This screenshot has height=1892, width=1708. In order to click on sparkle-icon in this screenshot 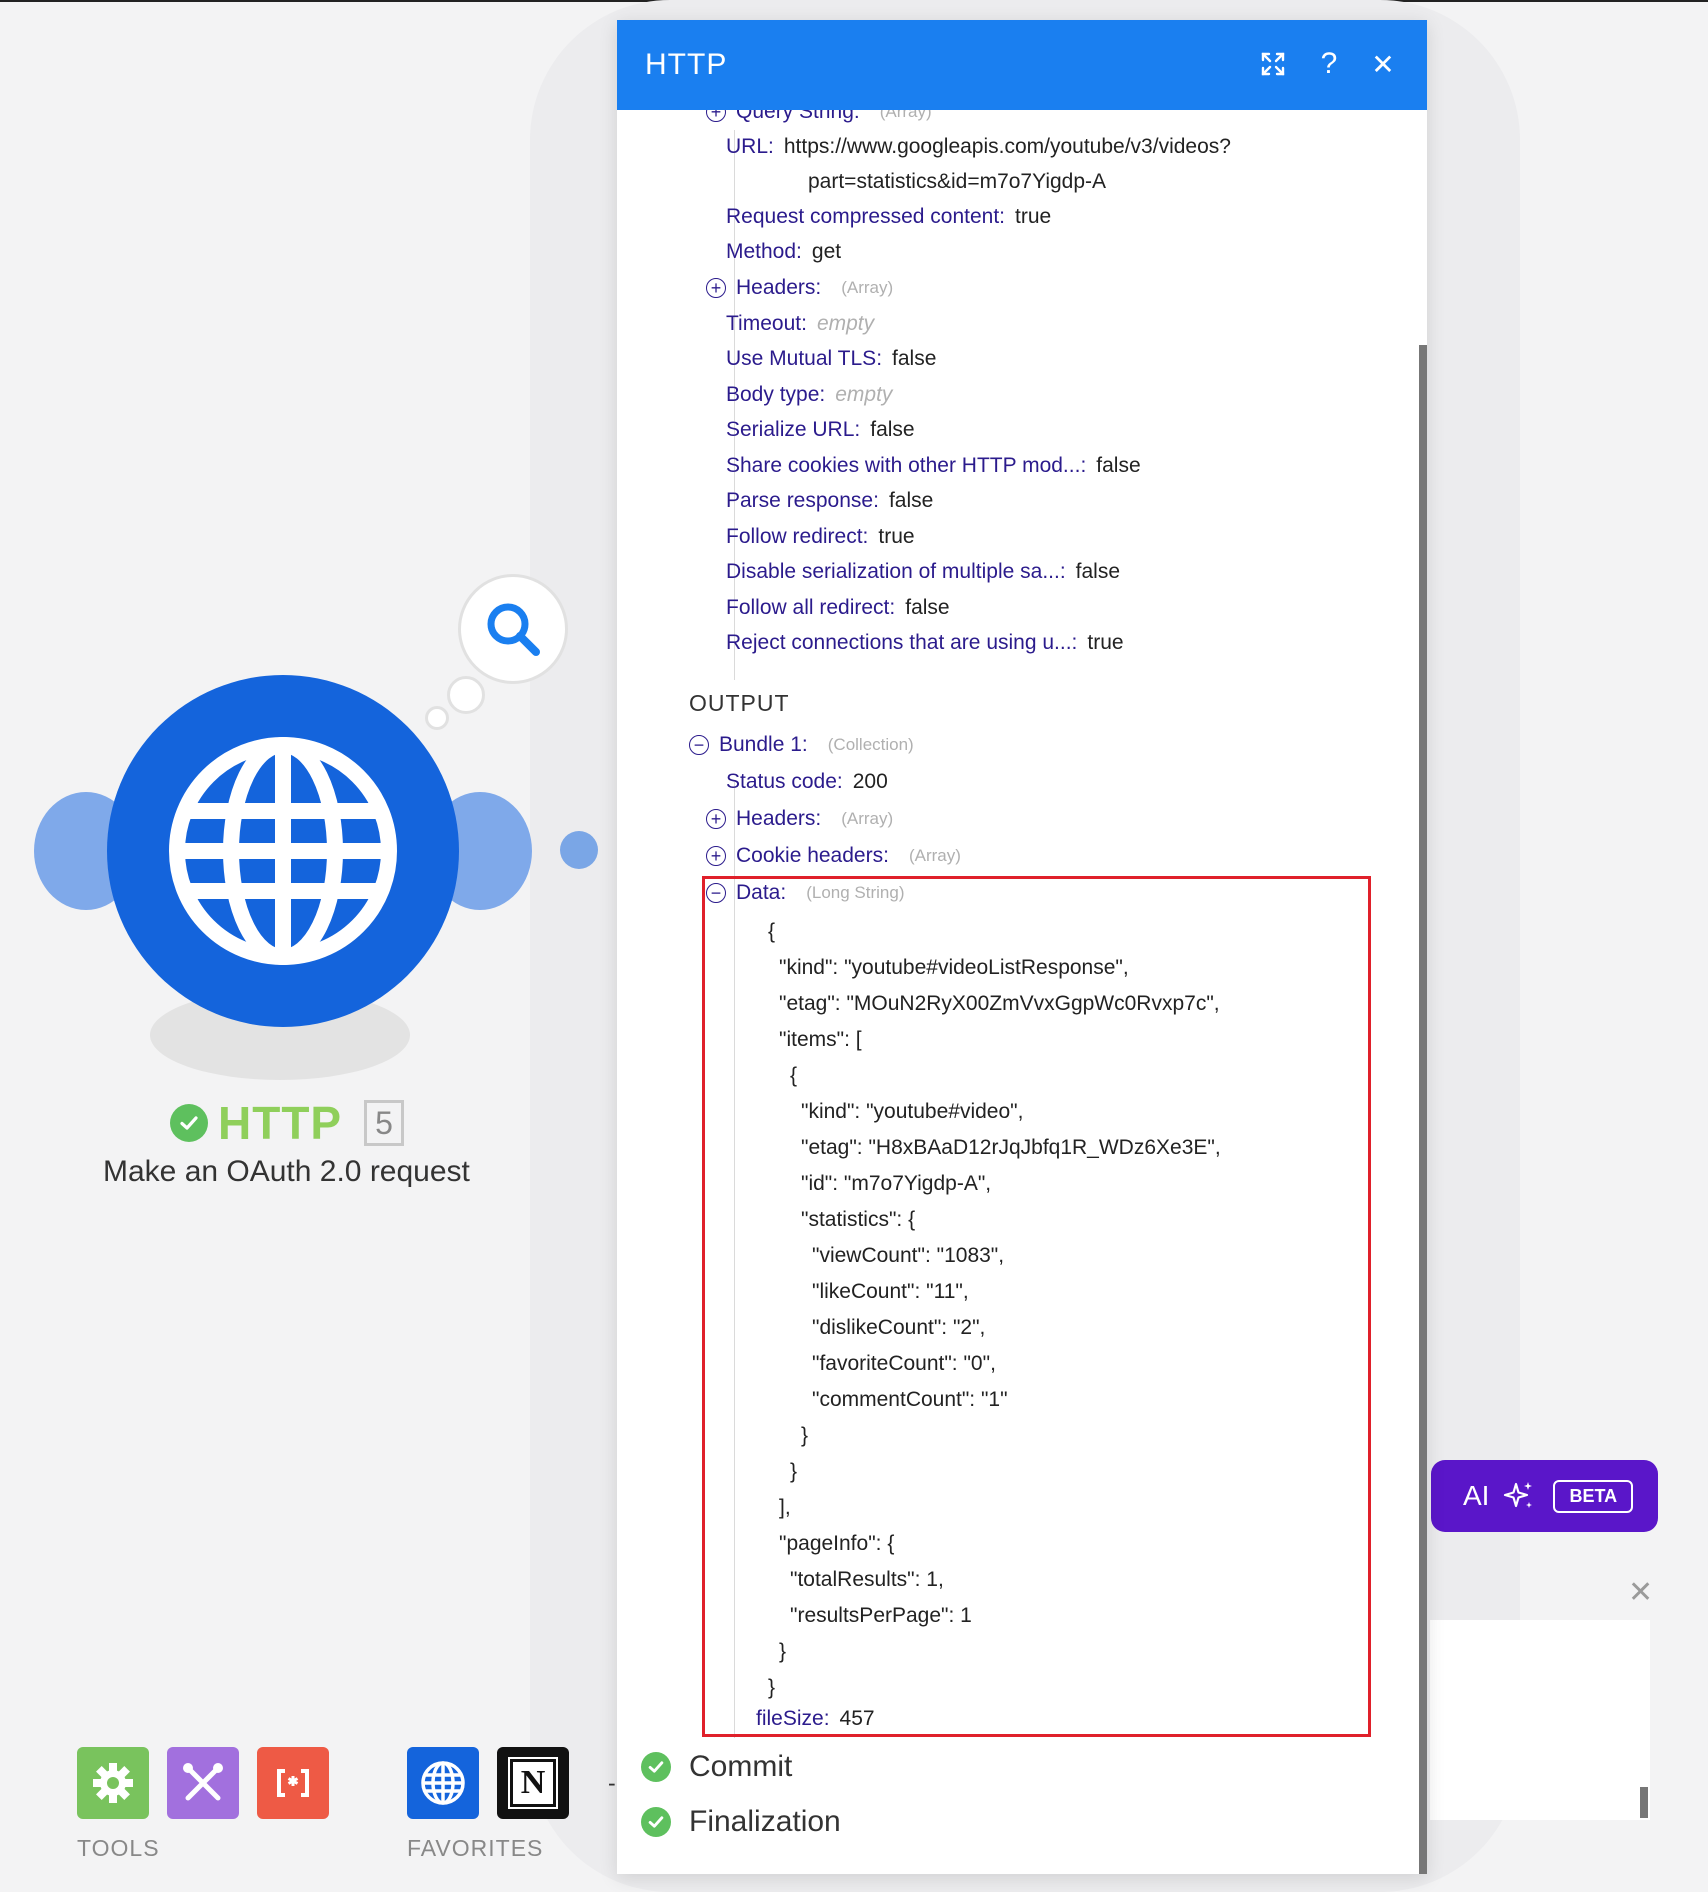, I will do `click(1518, 1495)`.